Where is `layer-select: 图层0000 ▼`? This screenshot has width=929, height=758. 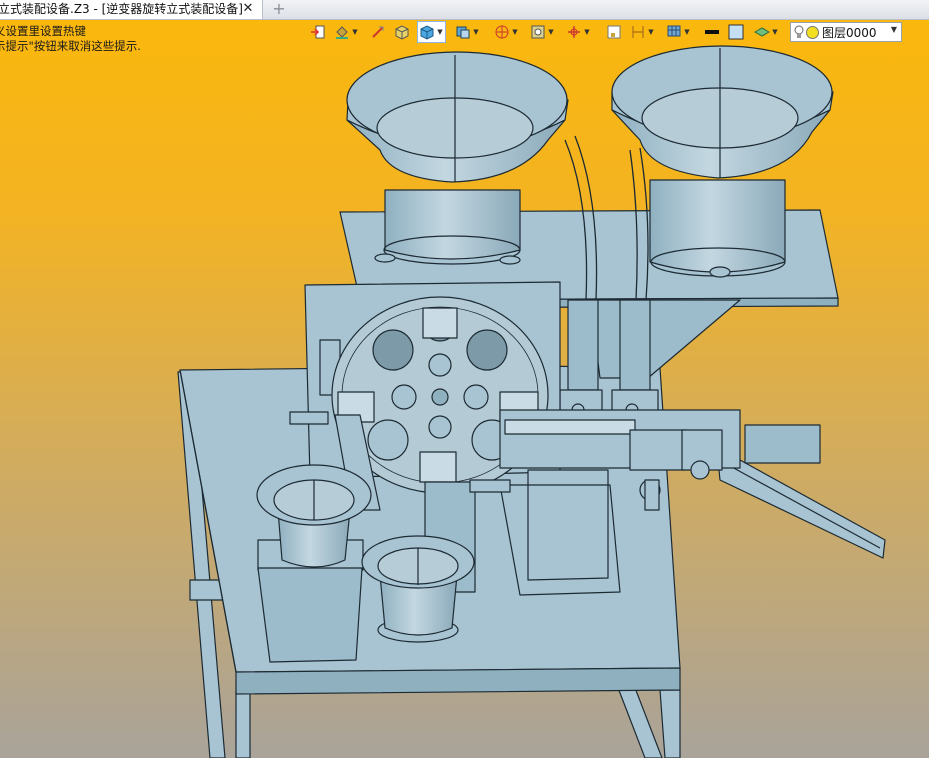 layer-select: 图层0000 ▼ is located at coordinates (846, 32).